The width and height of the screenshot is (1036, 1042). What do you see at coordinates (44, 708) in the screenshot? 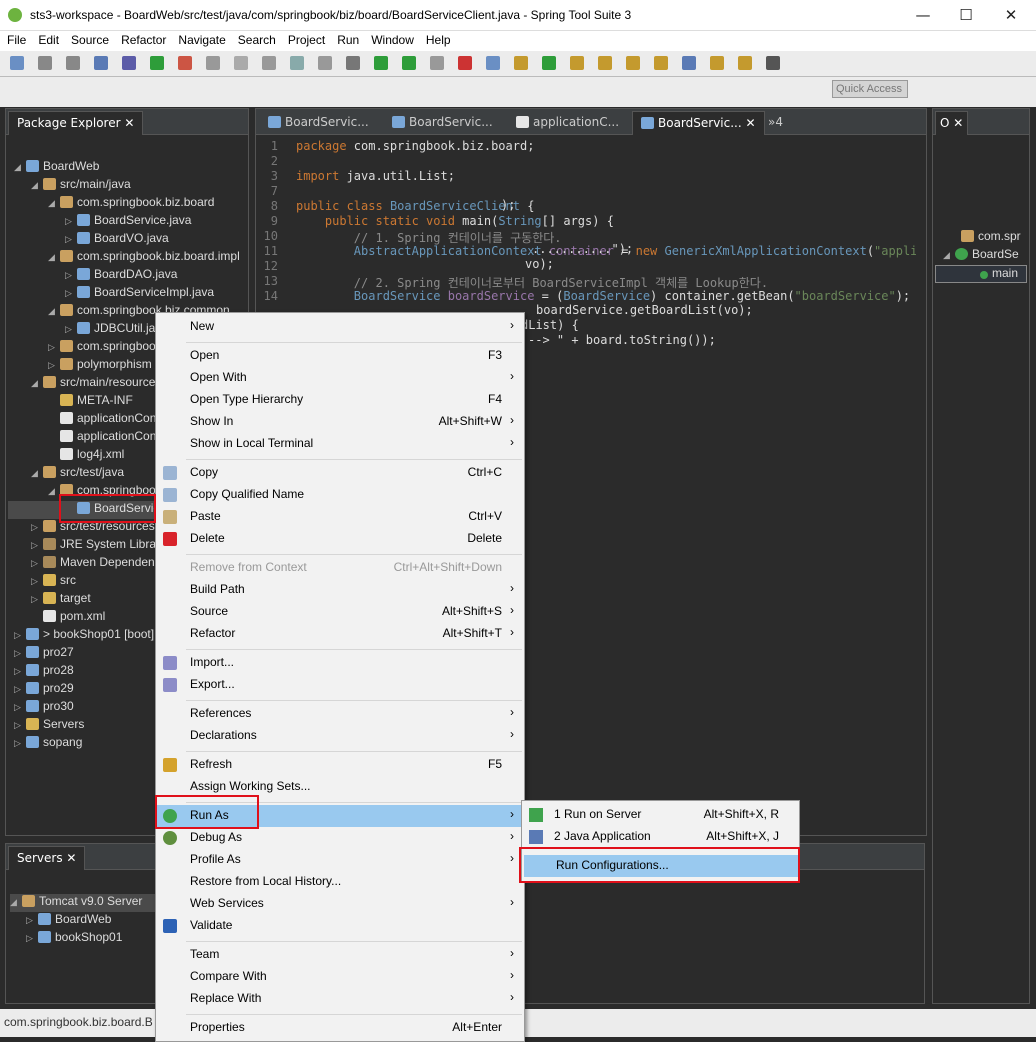
I see `tree-item: ▷ pro30` at bounding box center [44, 708].